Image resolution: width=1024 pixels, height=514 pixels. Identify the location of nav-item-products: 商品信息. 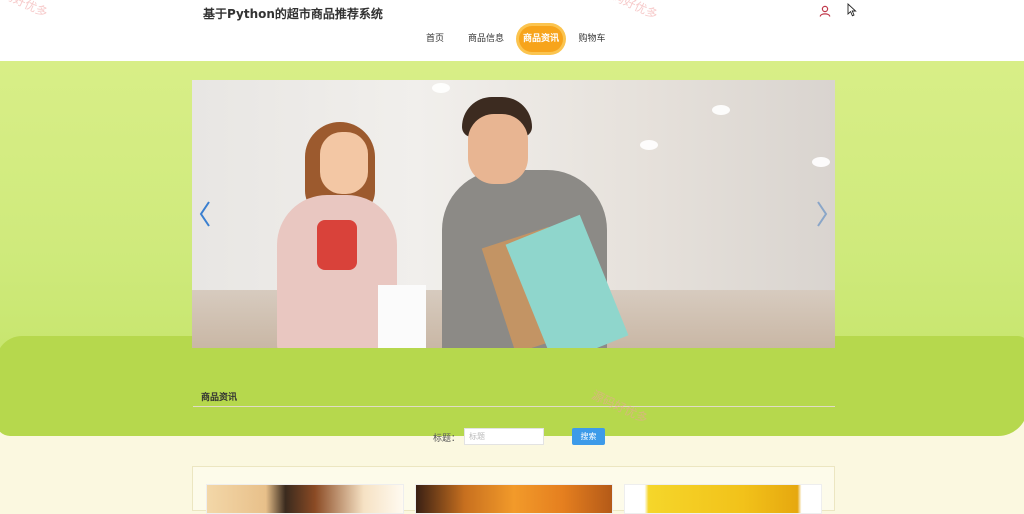
(486, 39).